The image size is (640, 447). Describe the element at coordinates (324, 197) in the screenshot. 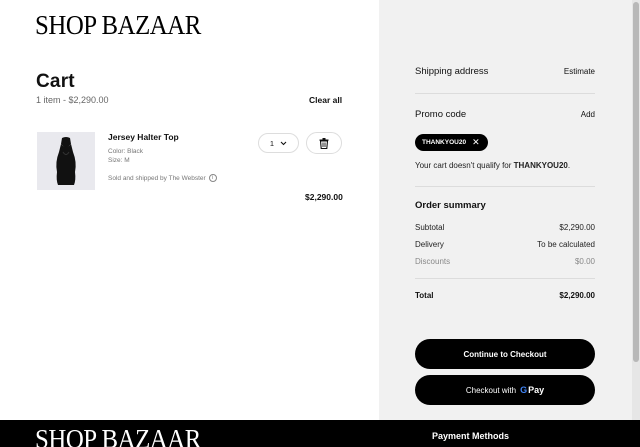

I see `item-price: $2,290.00` at that location.